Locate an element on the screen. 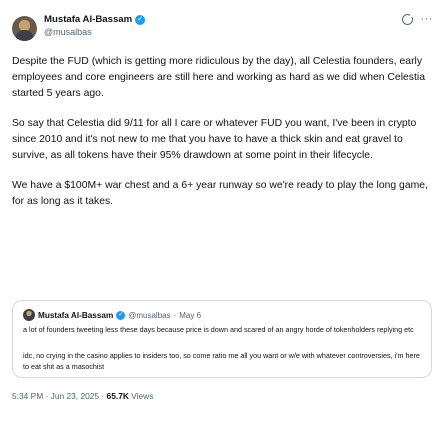 This screenshot has width=445, height=421. quoted-verified-badge-icon: ✓ is located at coordinates (121, 315).